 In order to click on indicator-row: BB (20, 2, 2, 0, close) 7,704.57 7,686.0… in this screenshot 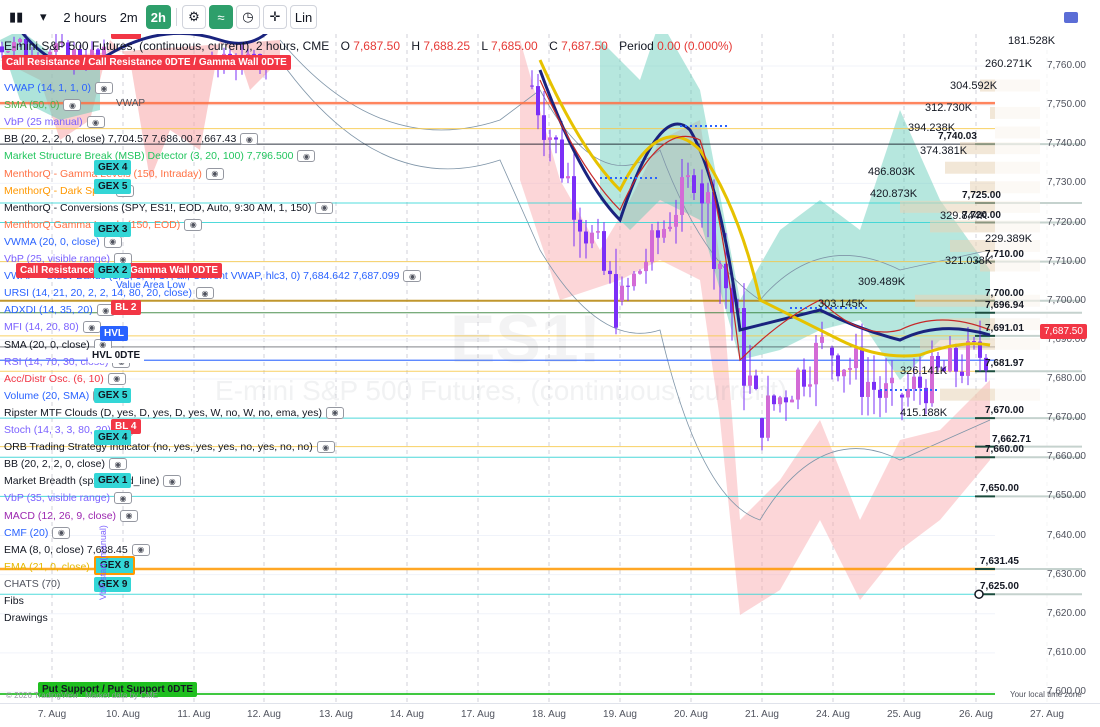, I will do `click(131, 139)`.